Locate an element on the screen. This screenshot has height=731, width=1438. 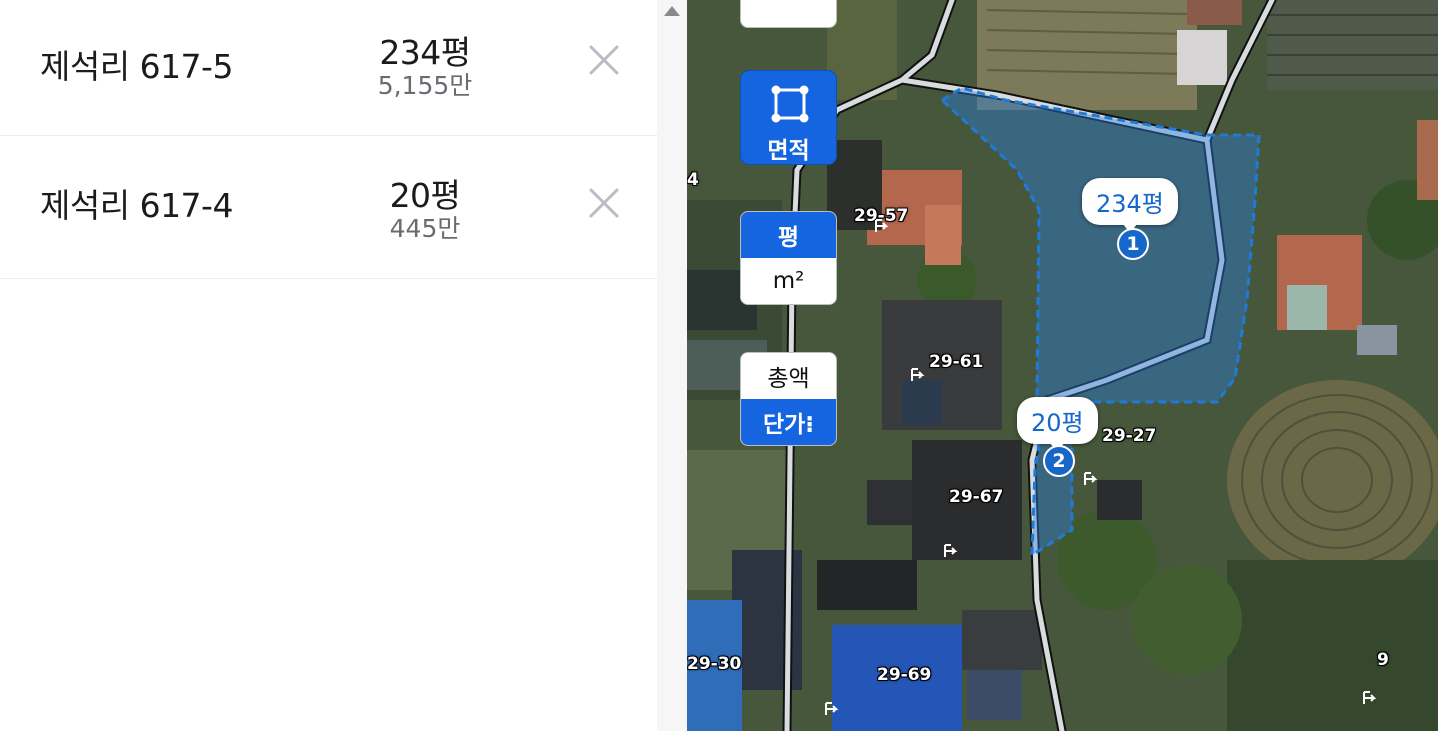
unit-toggle: 평 m² is located at coordinates (788, 258).